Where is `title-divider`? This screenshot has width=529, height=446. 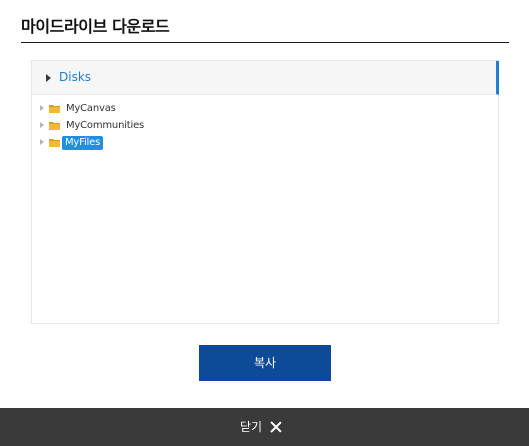
title-divider is located at coordinates (265, 42).